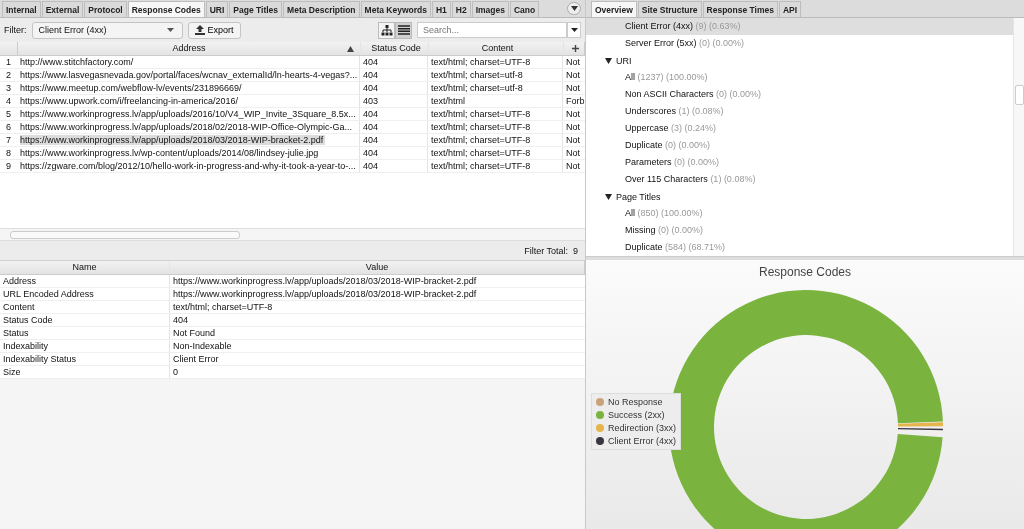 The width and height of the screenshot is (1024, 529). Describe the element at coordinates (496, 48) in the screenshot. I see `column-header: Content` at that location.